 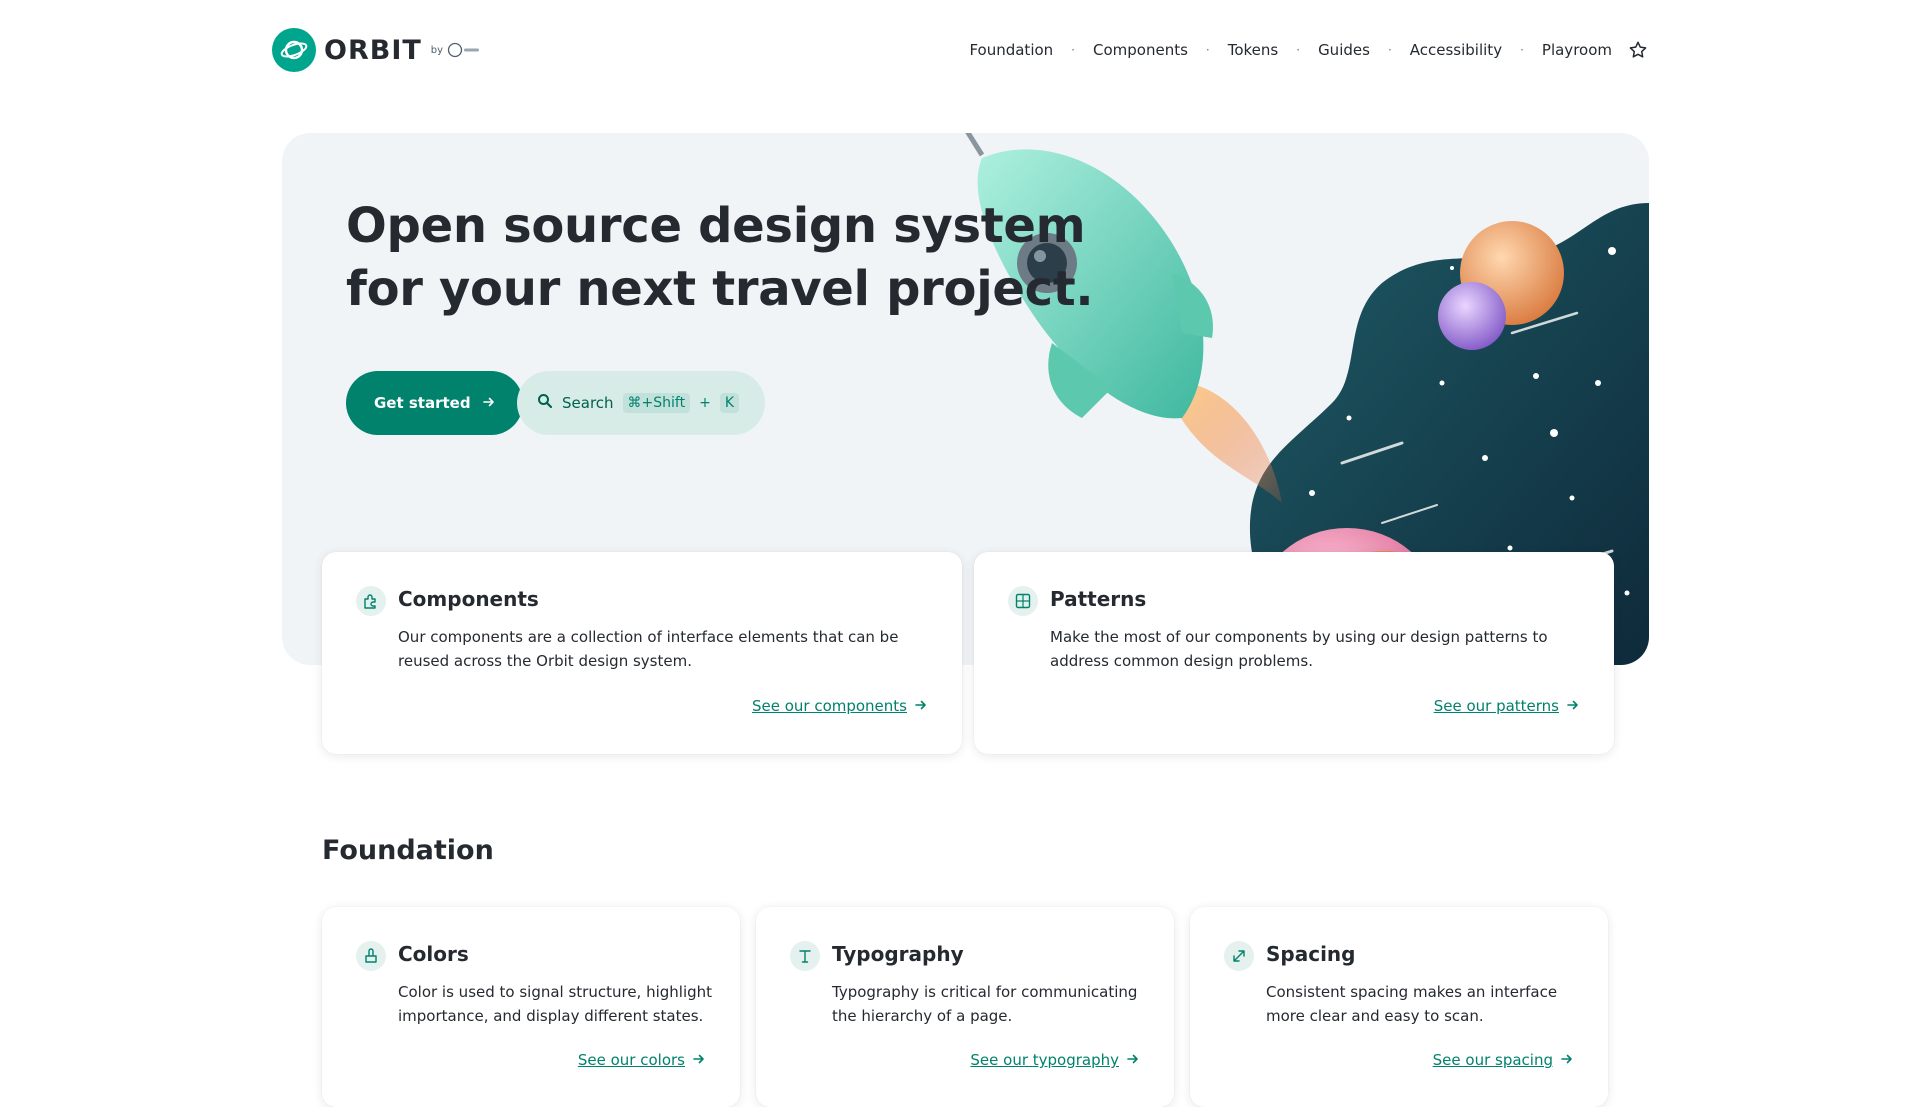 I want to click on shortcut-plus: +, so click(x=705, y=403).